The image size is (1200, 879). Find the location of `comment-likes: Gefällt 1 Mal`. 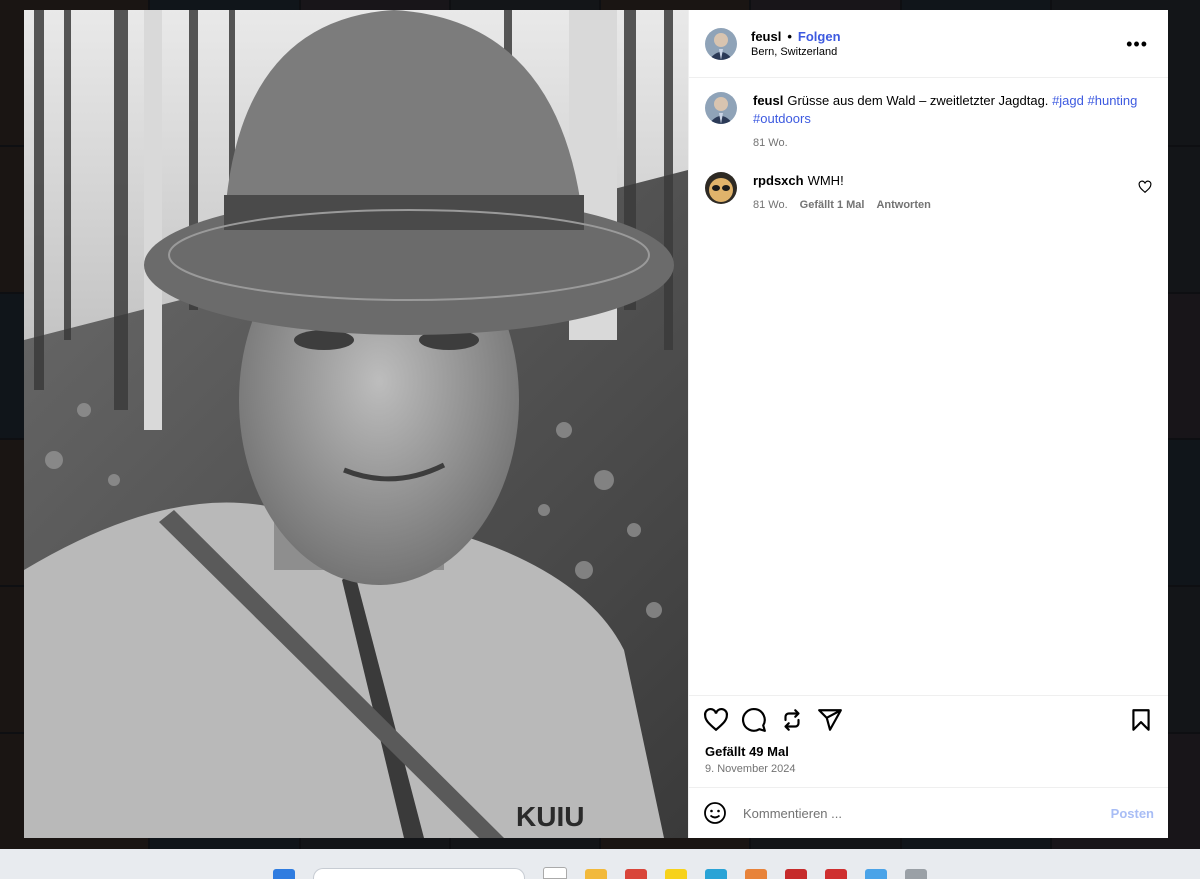

comment-likes: Gefällt 1 Mal is located at coordinates (832, 205).